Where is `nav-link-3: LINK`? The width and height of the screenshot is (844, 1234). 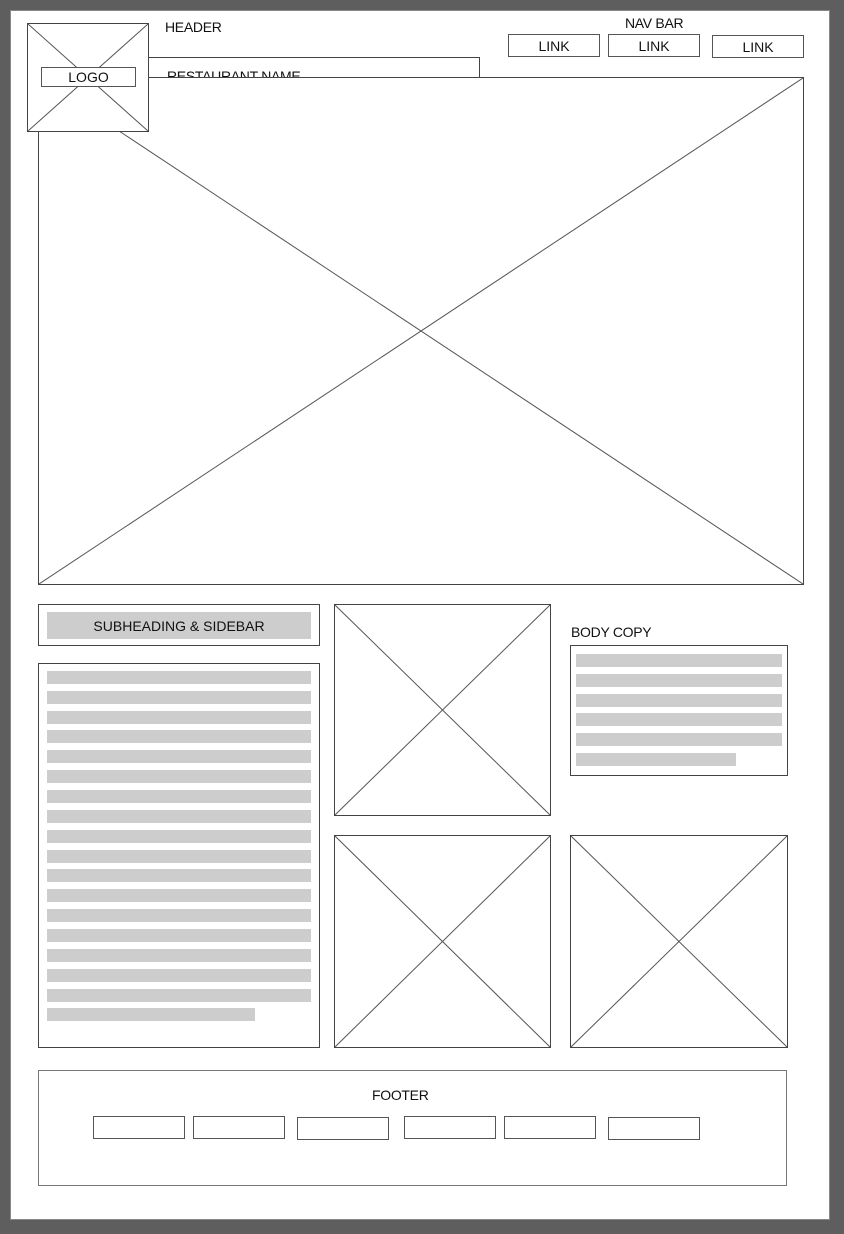
nav-link-3: LINK is located at coordinates (758, 46).